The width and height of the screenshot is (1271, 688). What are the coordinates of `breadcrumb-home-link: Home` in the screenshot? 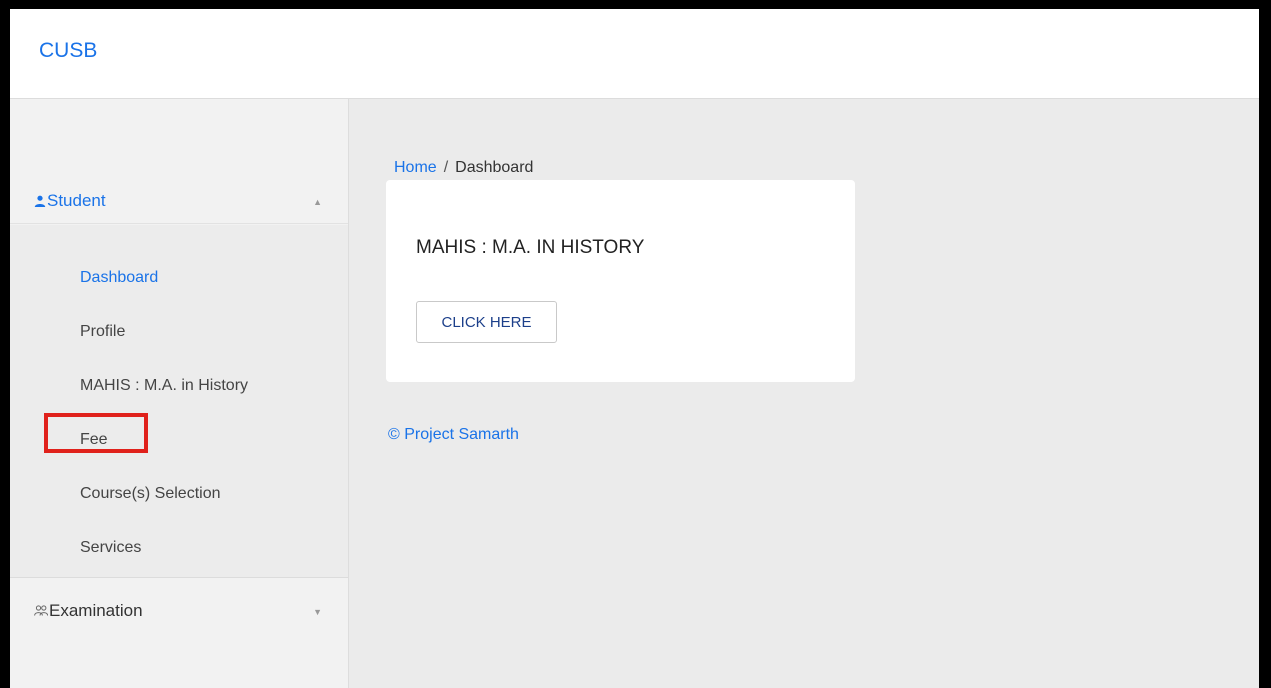 It's located at (415, 167).